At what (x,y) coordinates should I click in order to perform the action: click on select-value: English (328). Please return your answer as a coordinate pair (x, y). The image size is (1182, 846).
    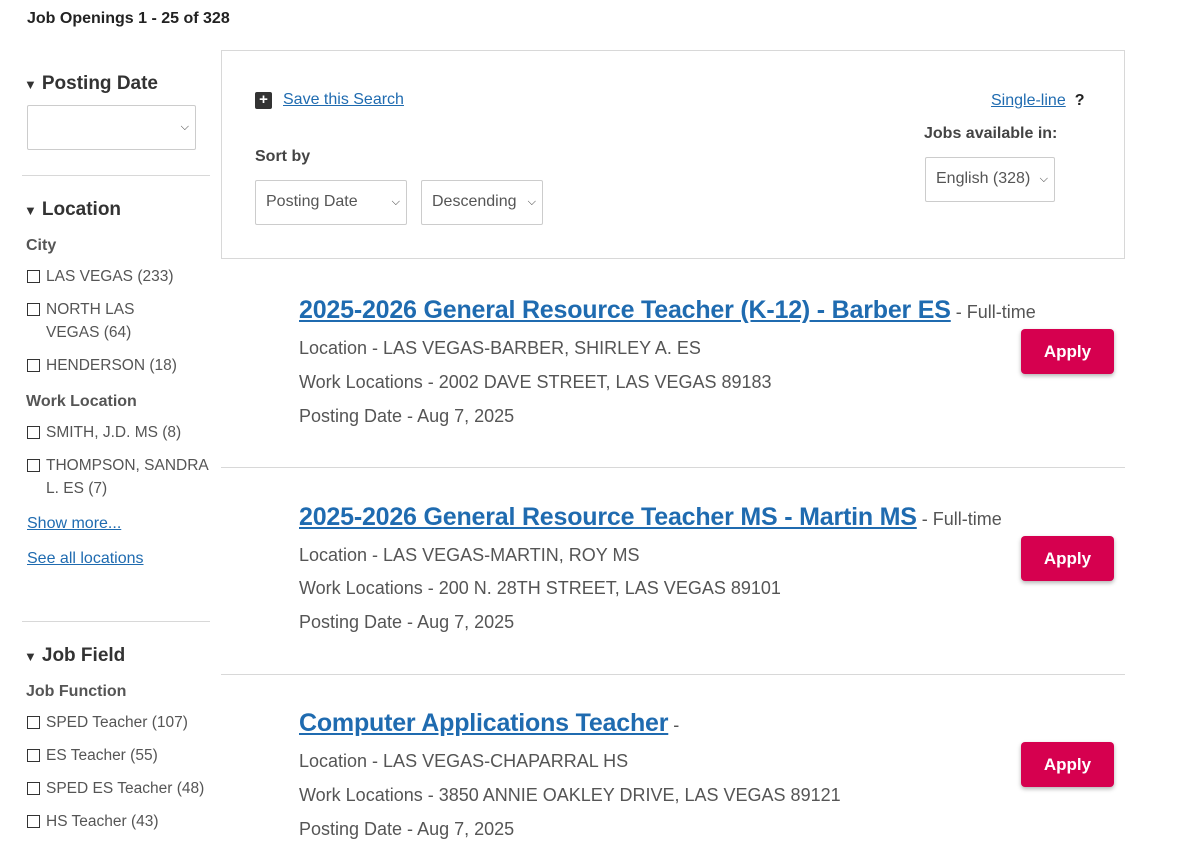
    Looking at the image, I should click on (983, 178).